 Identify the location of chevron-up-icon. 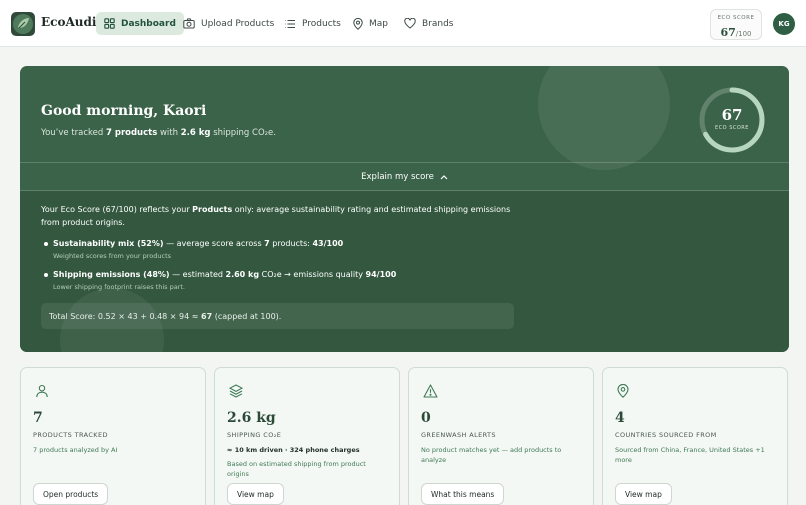
(444, 176).